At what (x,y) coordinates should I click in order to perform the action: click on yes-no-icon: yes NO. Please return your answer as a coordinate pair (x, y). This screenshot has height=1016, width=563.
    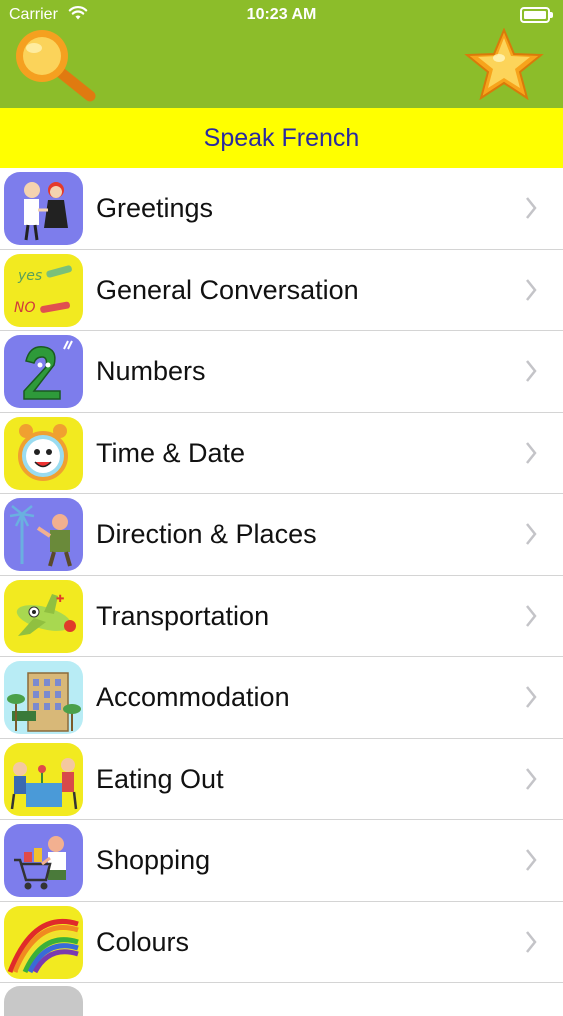
    Looking at the image, I should click on (43, 290).